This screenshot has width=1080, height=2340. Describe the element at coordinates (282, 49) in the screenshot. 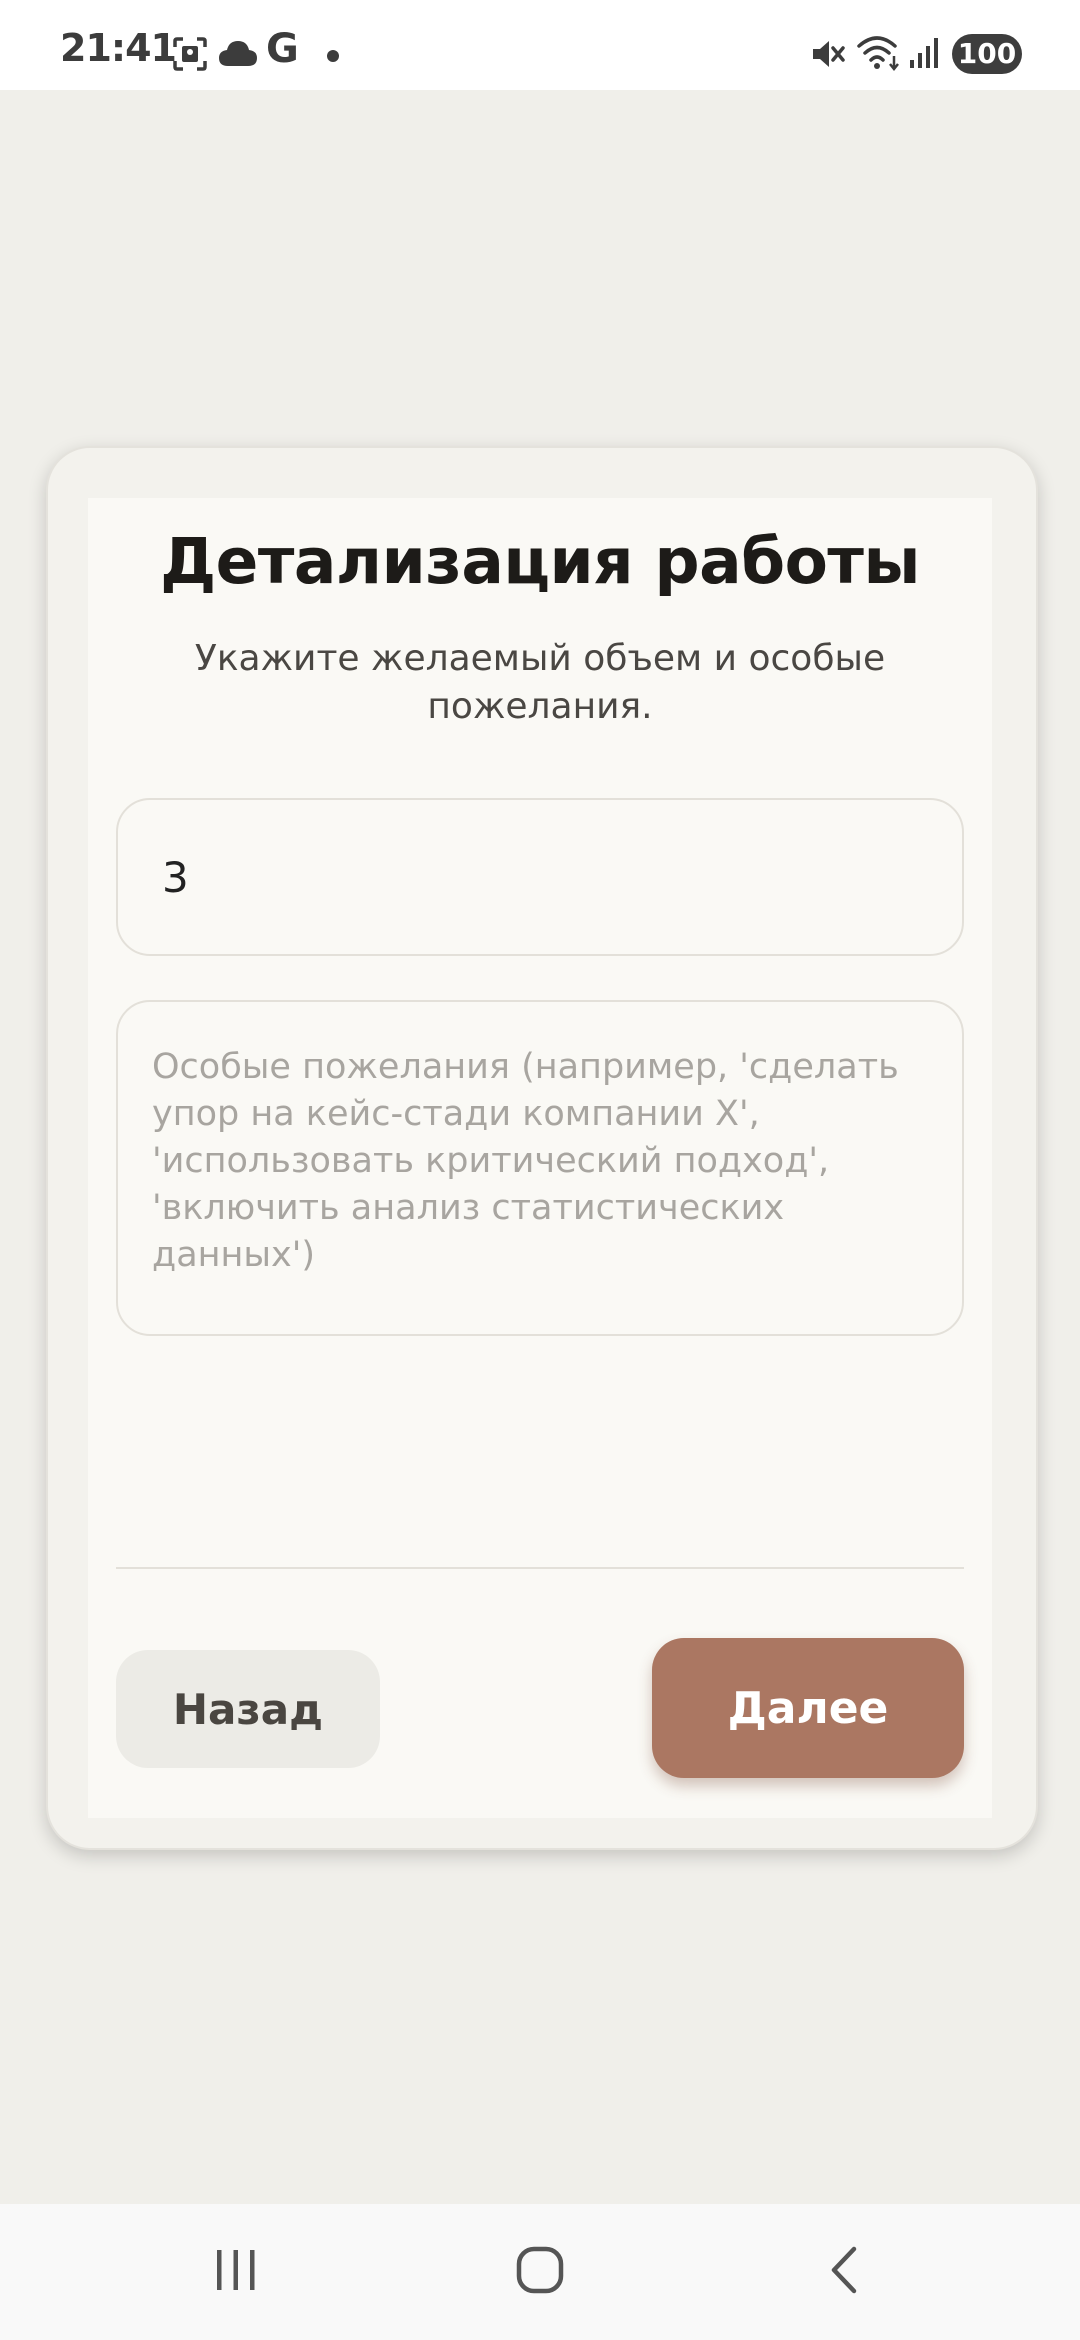

I see `google-icon: G` at that location.